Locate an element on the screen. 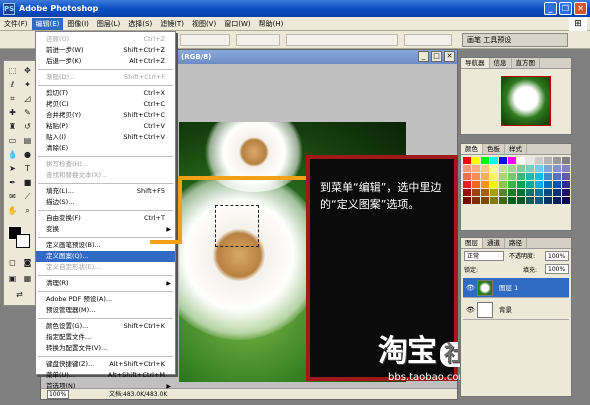 This screenshot has height=405, width=590. menu-5: 滤镜(T) is located at coordinates (172, 24).